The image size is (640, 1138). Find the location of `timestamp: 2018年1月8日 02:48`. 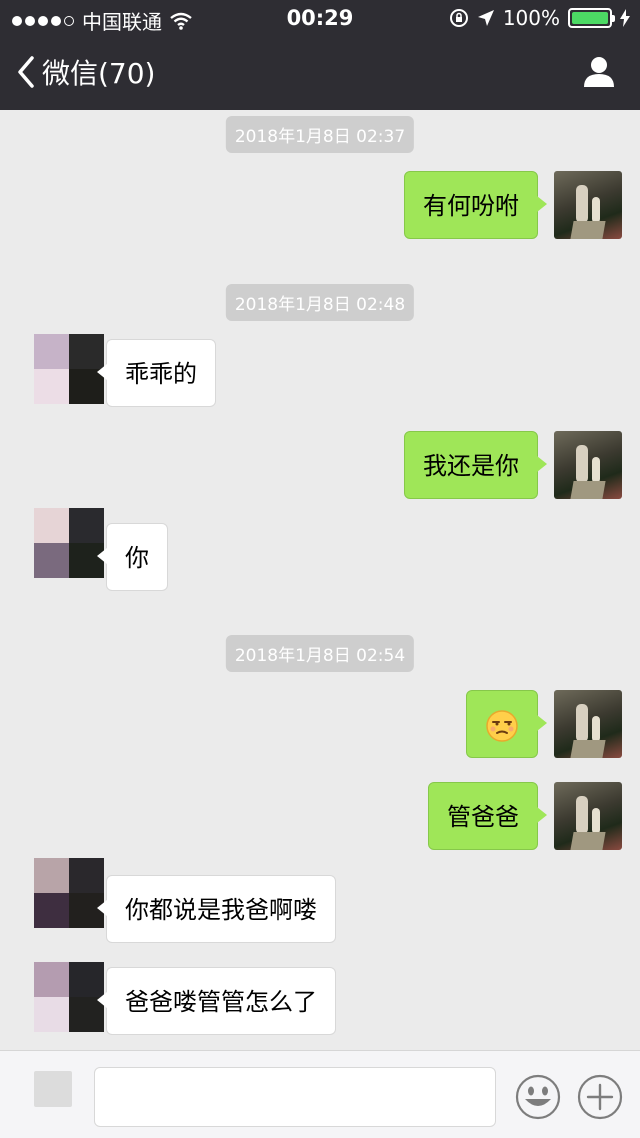

timestamp: 2018年1月8日 02:48 is located at coordinates (320, 302).